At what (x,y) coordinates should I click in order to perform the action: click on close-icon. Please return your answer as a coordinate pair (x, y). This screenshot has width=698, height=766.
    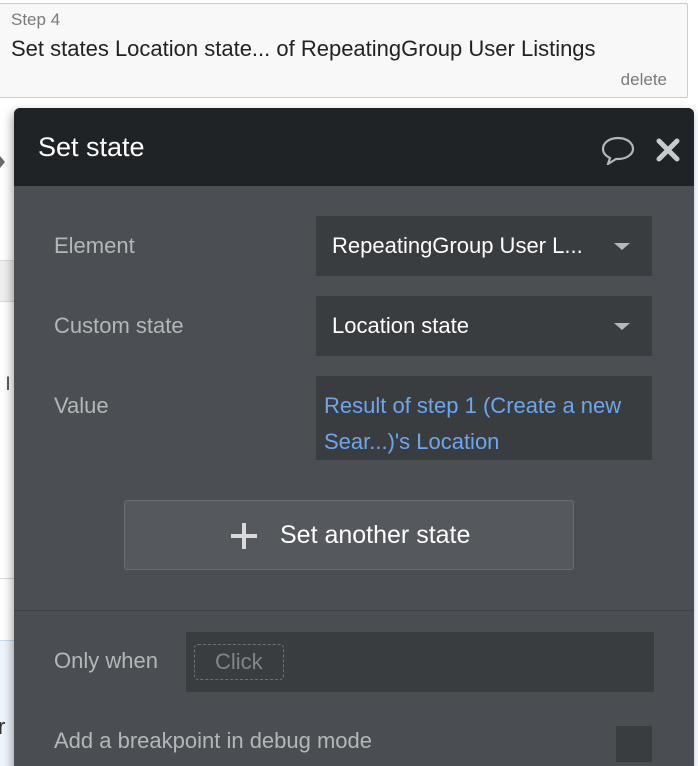
    Looking at the image, I should click on (668, 150).